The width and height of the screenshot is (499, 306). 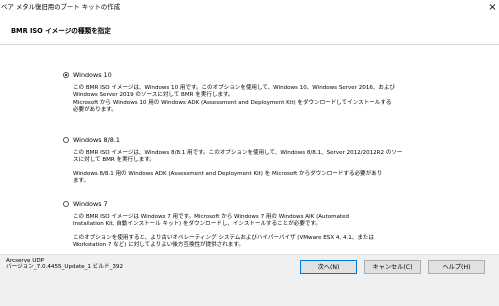 What do you see at coordinates (90, 204) in the screenshot?
I see `radio-label: Windows 7` at bounding box center [90, 204].